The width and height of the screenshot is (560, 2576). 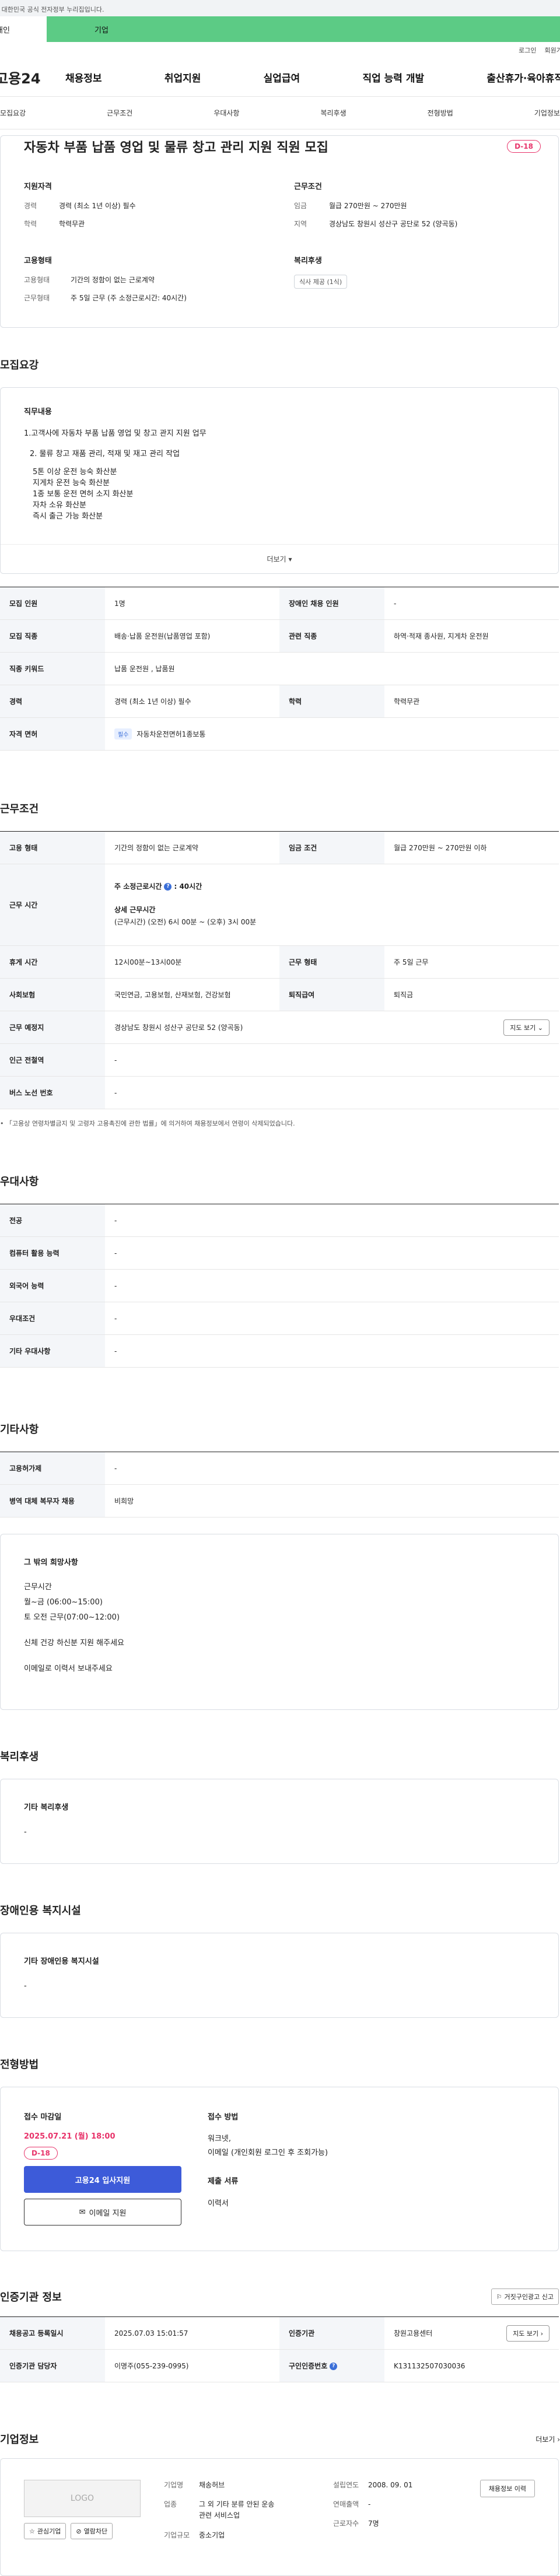 I want to click on favorite-label: 관심기업, so click(x=49, y=2531).